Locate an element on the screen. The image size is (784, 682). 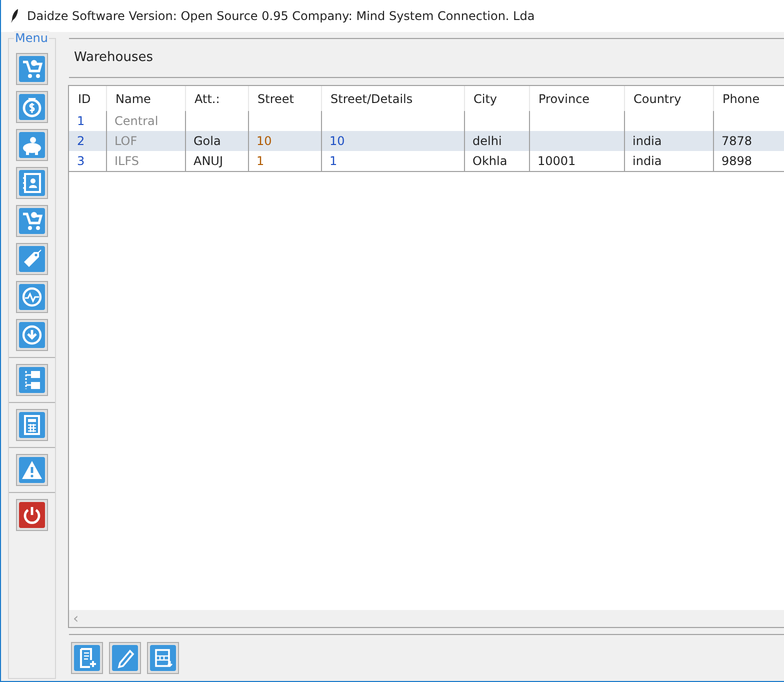
table-export-icon is located at coordinates (163, 658).